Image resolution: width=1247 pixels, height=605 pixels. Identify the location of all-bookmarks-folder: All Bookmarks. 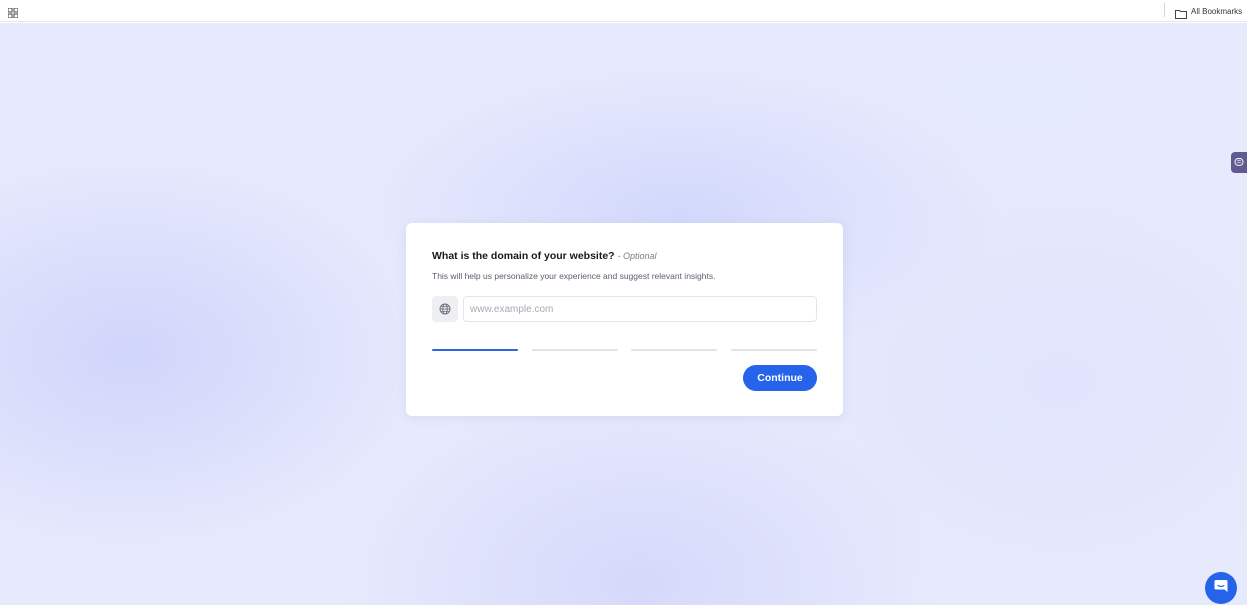
(1208, 11).